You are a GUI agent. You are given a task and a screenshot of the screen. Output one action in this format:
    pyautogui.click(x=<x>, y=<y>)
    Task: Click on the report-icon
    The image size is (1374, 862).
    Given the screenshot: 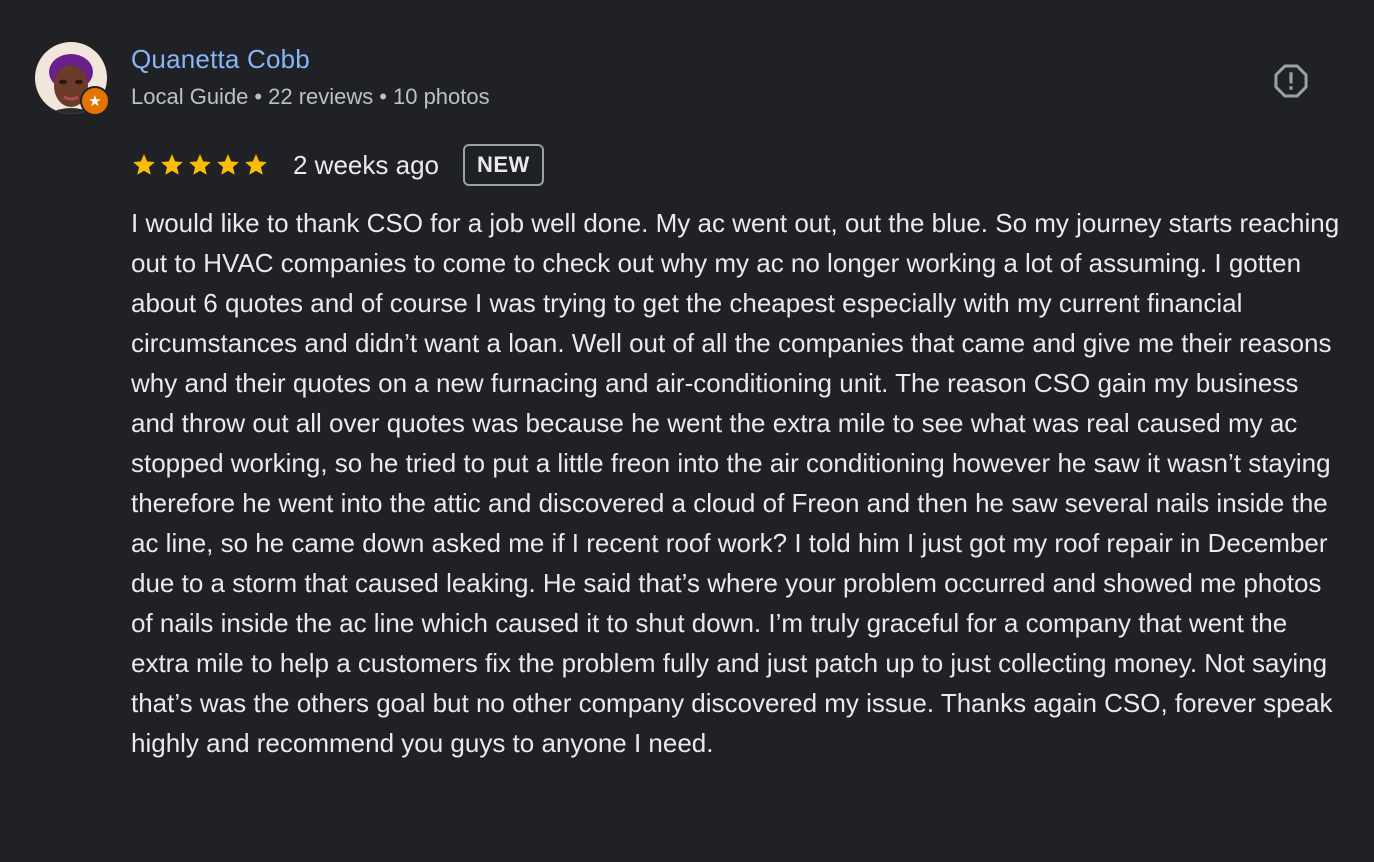 What is the action you would take?
    pyautogui.click(x=1291, y=81)
    